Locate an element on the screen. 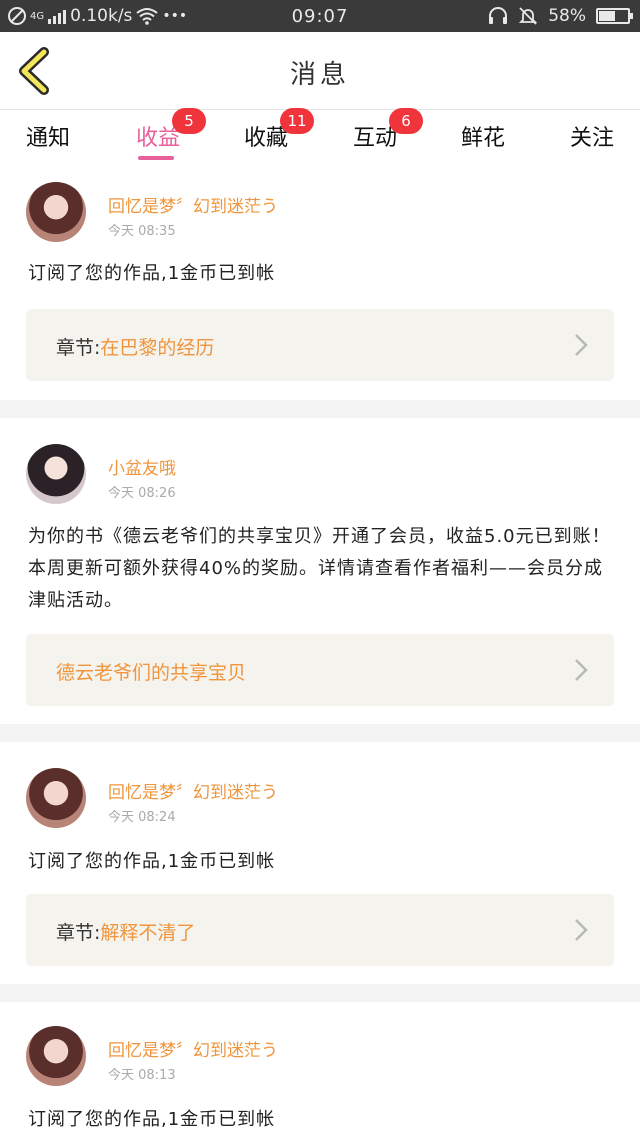 The image size is (640, 1138). page-title: 消息 is located at coordinates (319, 75).